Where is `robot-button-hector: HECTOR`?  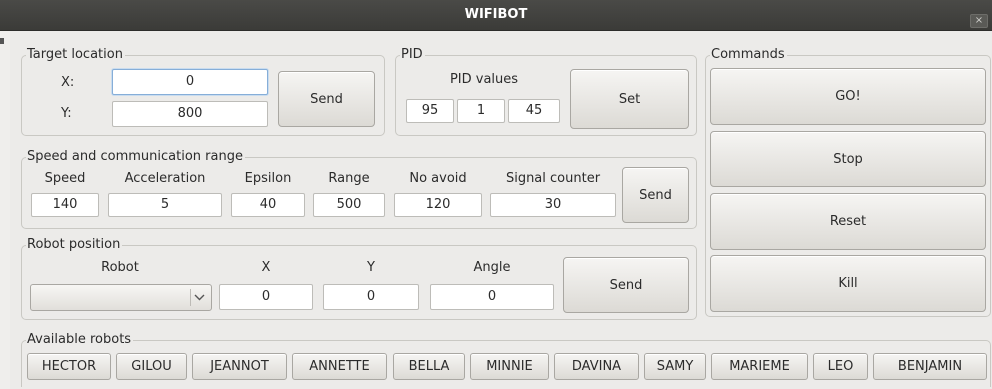 robot-button-hector: HECTOR is located at coordinates (69, 366).